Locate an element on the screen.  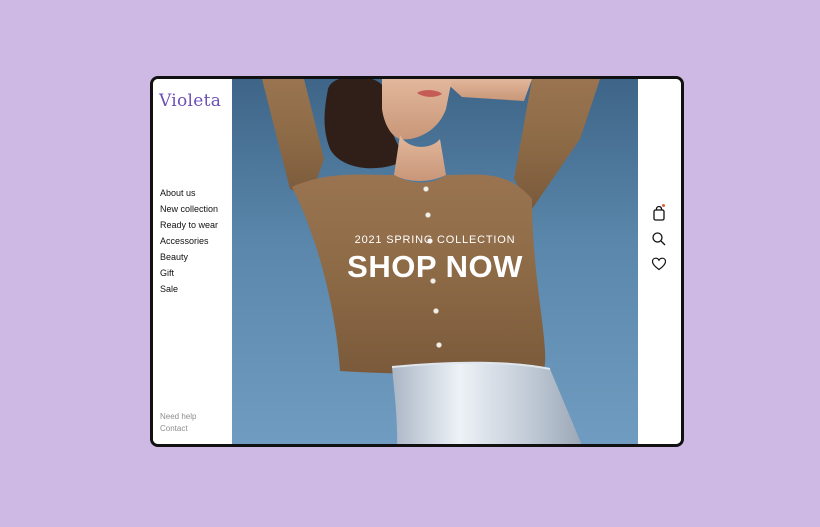
need-help-link: Need help is located at coordinates (178, 417).